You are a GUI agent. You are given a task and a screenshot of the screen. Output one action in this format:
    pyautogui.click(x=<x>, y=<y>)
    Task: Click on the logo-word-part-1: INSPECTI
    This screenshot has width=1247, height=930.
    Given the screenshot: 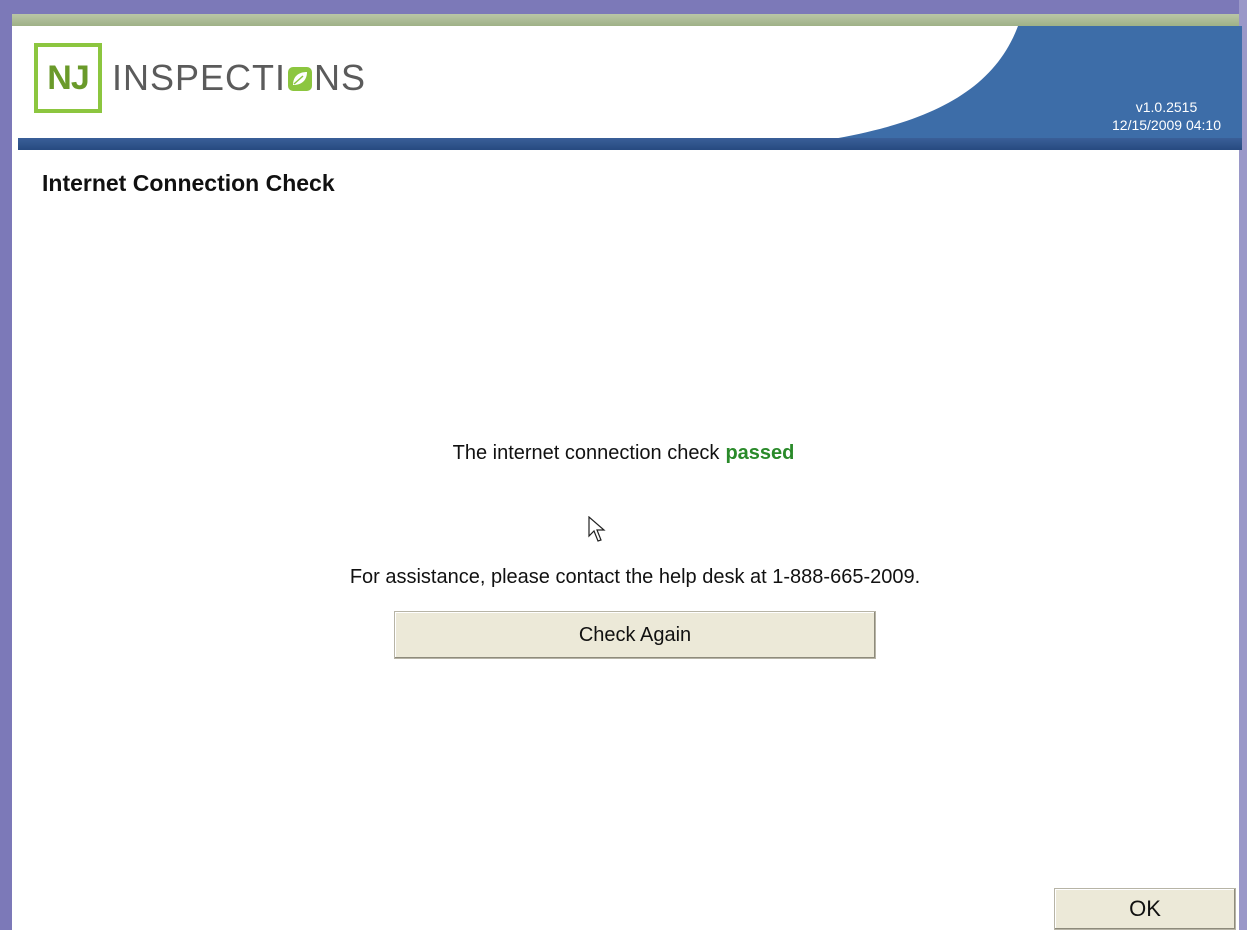 What is the action you would take?
    pyautogui.click(x=199, y=77)
    